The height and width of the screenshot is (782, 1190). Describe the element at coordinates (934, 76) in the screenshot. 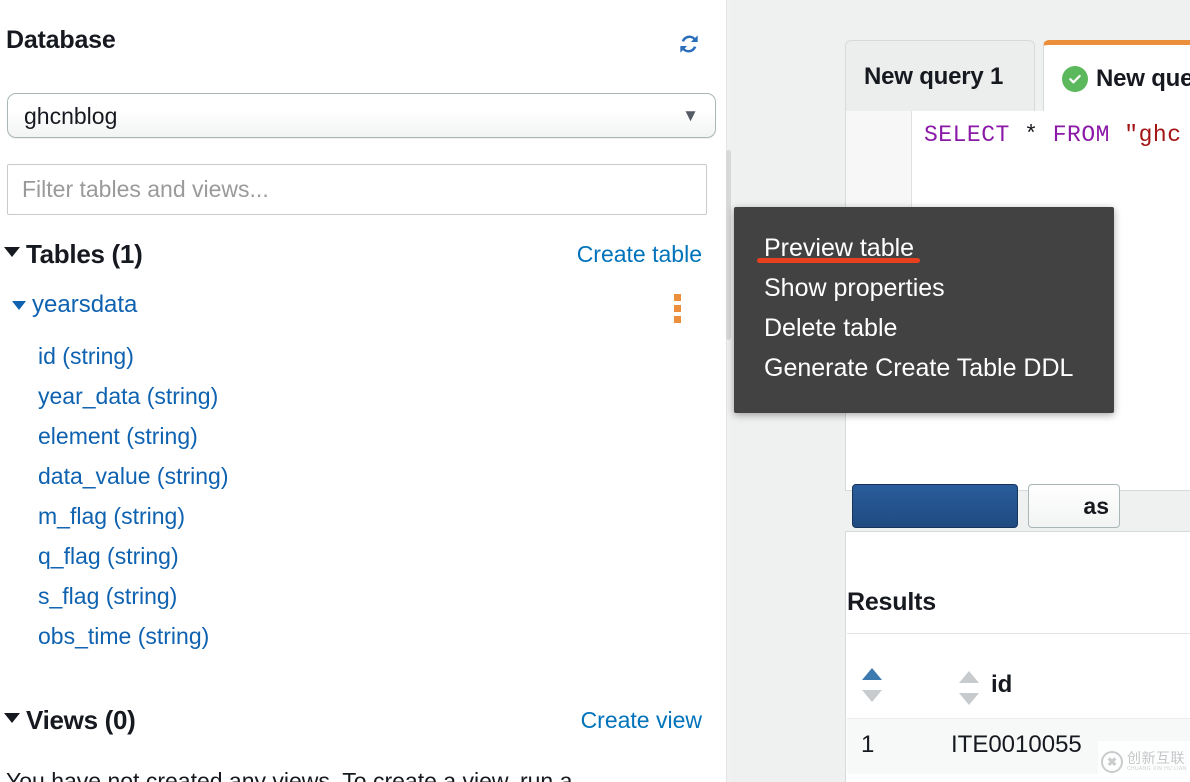

I see `tab-label: New query 1` at that location.